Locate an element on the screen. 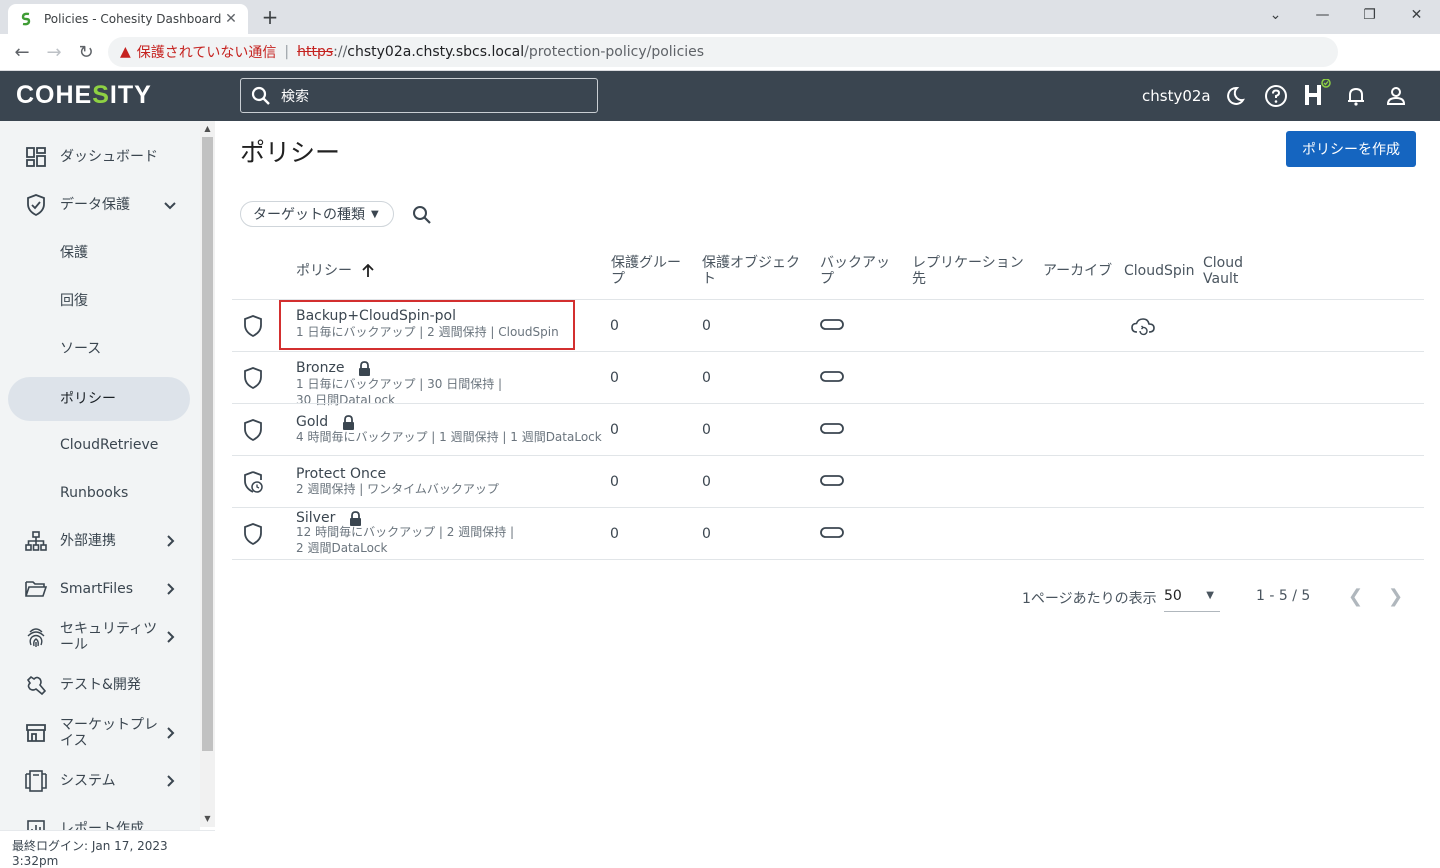 This screenshot has width=1440, height=868. sidebar-item-label-line2: イス is located at coordinates (74, 741).